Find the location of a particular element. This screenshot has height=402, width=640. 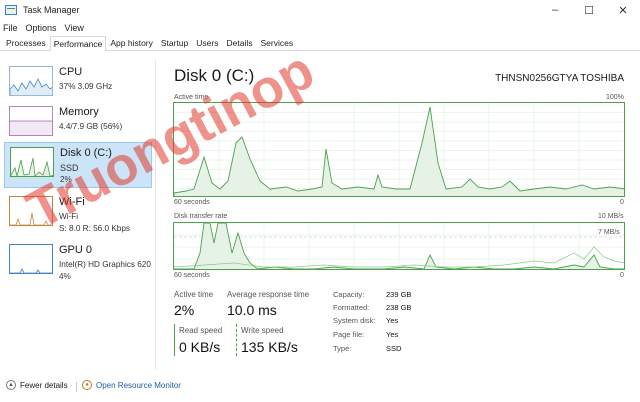

transfer-rate-graph is located at coordinates (399, 246).